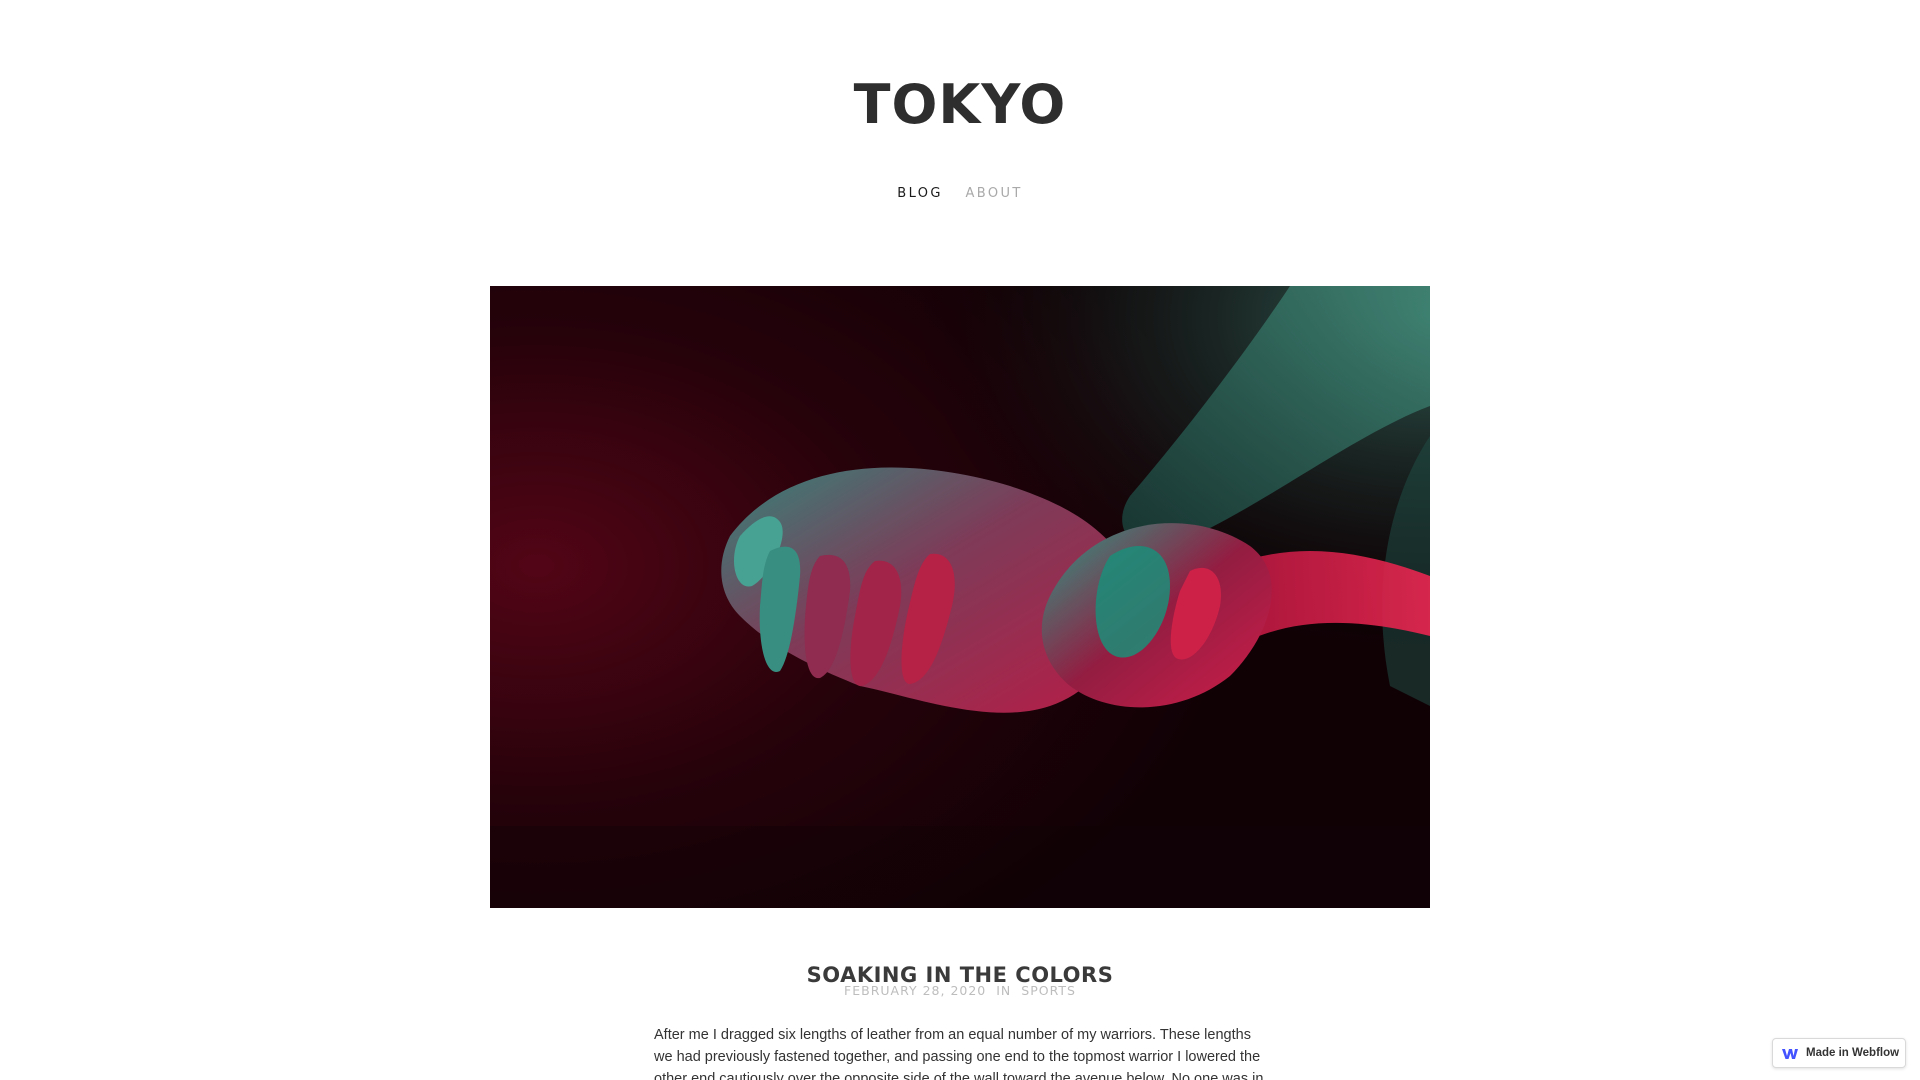 This screenshot has height=1080, width=1920. Describe the element at coordinates (960, 105) in the screenshot. I see `brand-logo-link: TOKYO` at that location.